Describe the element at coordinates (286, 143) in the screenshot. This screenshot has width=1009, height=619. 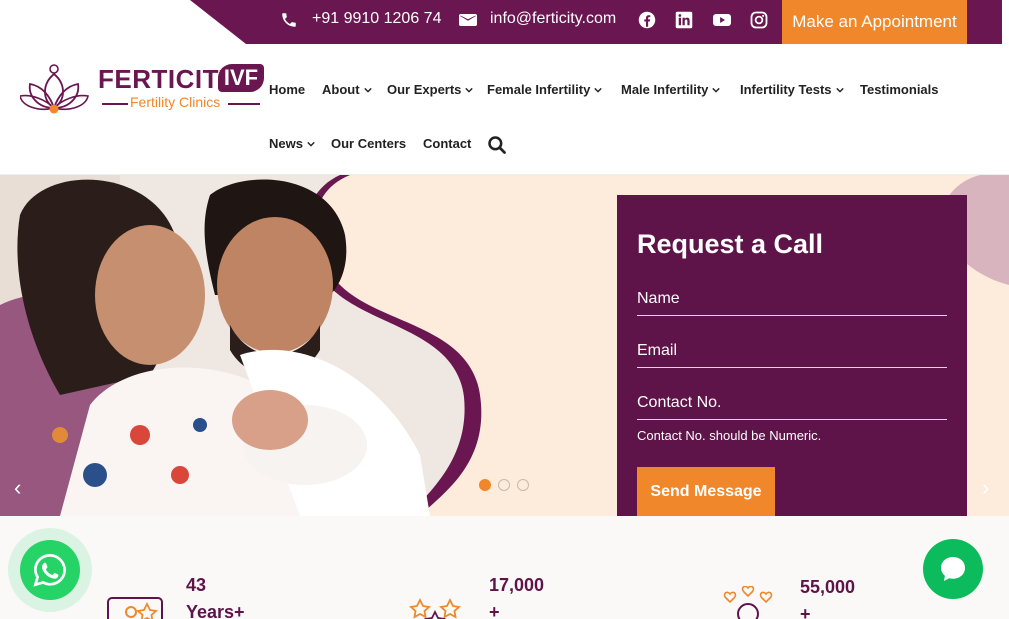
I see `nav-label: News` at that location.